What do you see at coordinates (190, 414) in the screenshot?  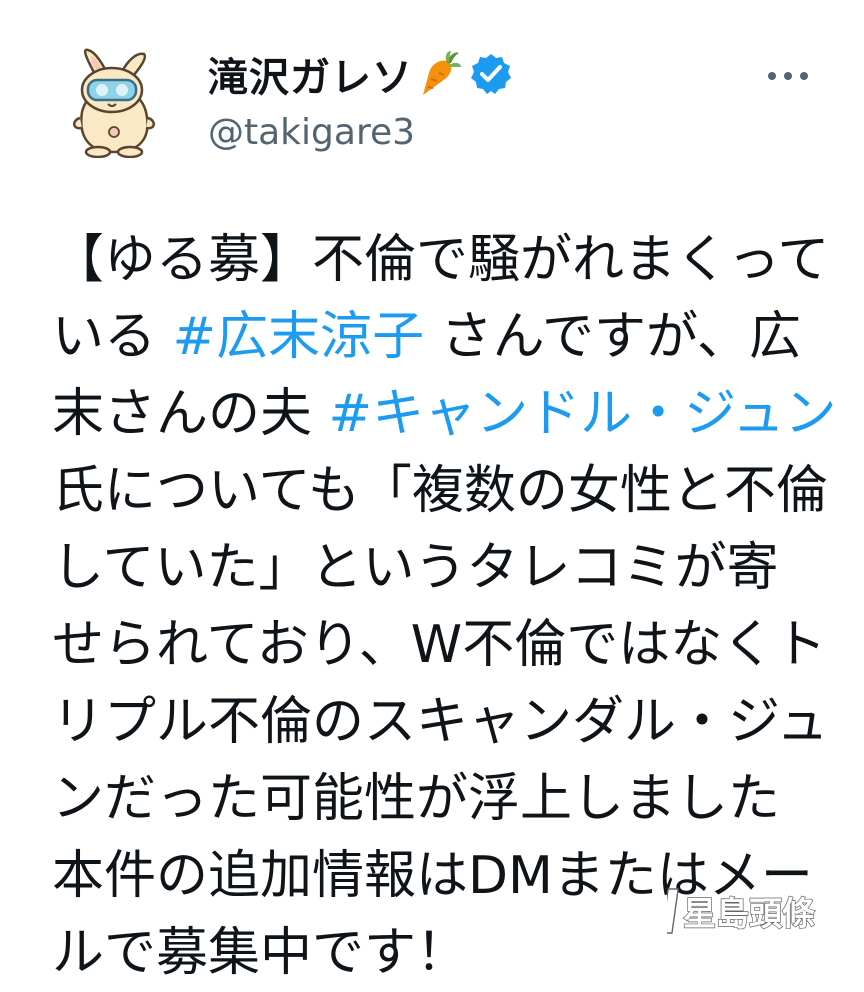 I see `tweet-text-segment: 末さんの夫` at bounding box center [190, 414].